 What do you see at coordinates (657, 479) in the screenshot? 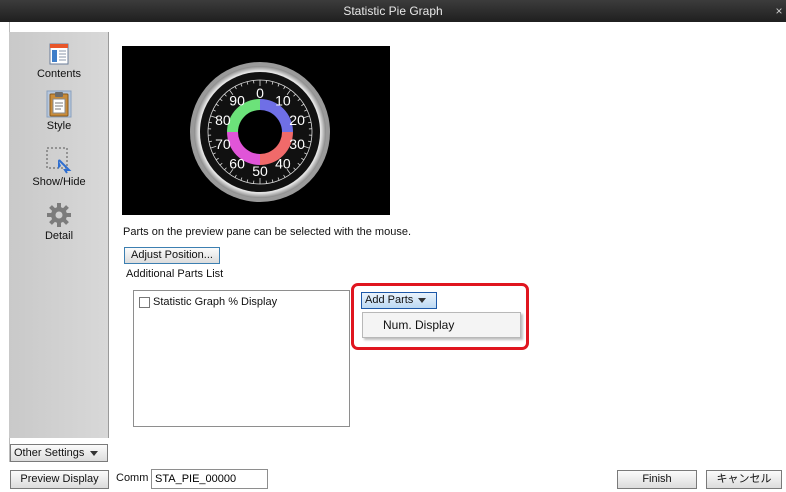
I see `finish-button: Finish` at bounding box center [657, 479].